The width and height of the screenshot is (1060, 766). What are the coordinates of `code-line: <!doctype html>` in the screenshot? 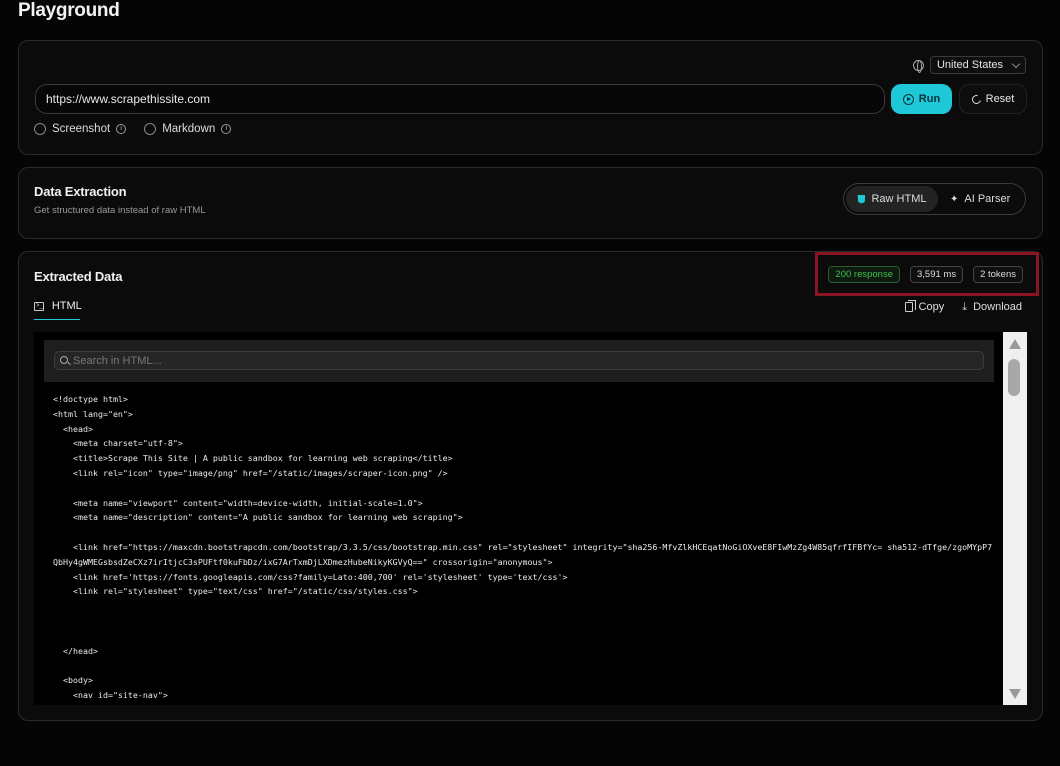 It's located at (90, 399).